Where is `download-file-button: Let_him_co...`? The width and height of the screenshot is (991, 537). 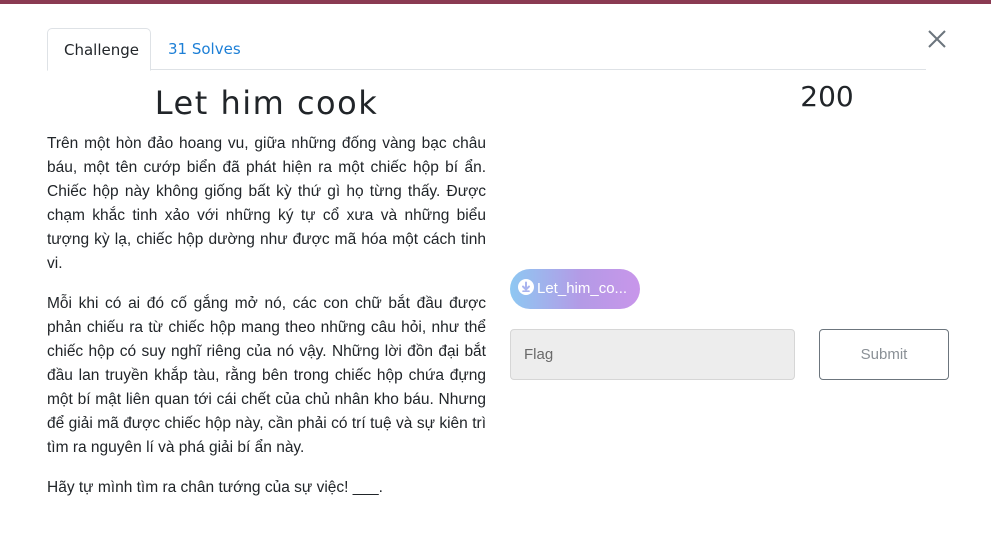
download-file-button: Let_him_co... is located at coordinates (575, 289).